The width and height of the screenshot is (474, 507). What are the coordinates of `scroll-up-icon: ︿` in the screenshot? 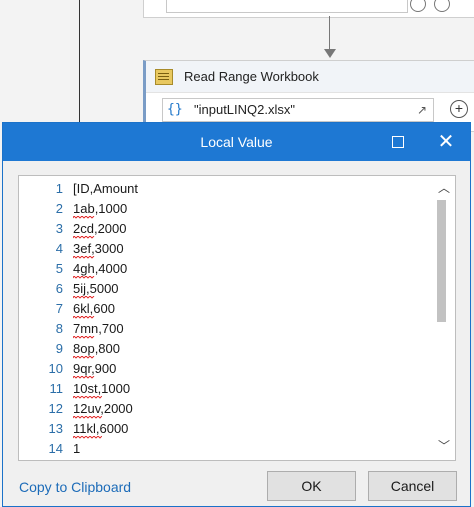 It's located at (444, 187).